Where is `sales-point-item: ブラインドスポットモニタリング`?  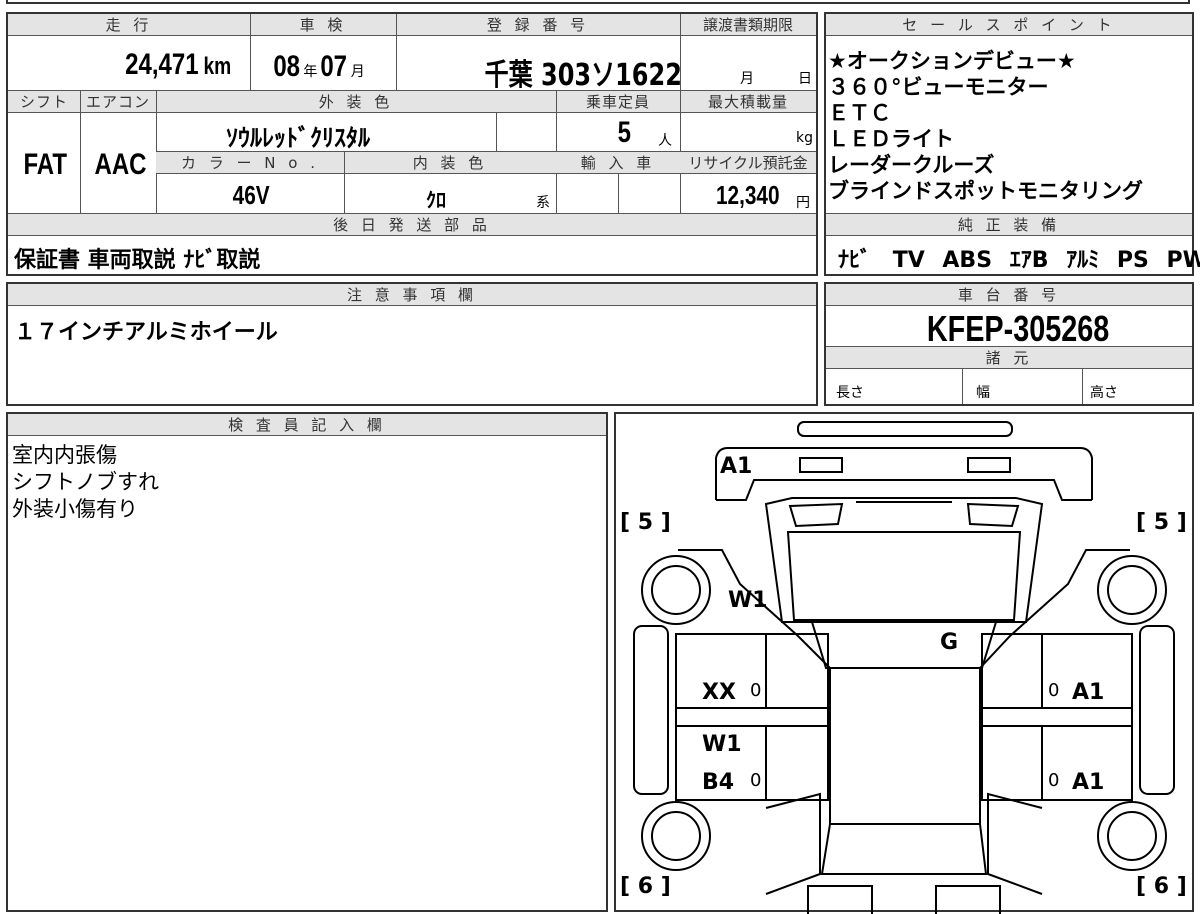 sales-point-item: ブラインドスポットモニタリング is located at coordinates (985, 191).